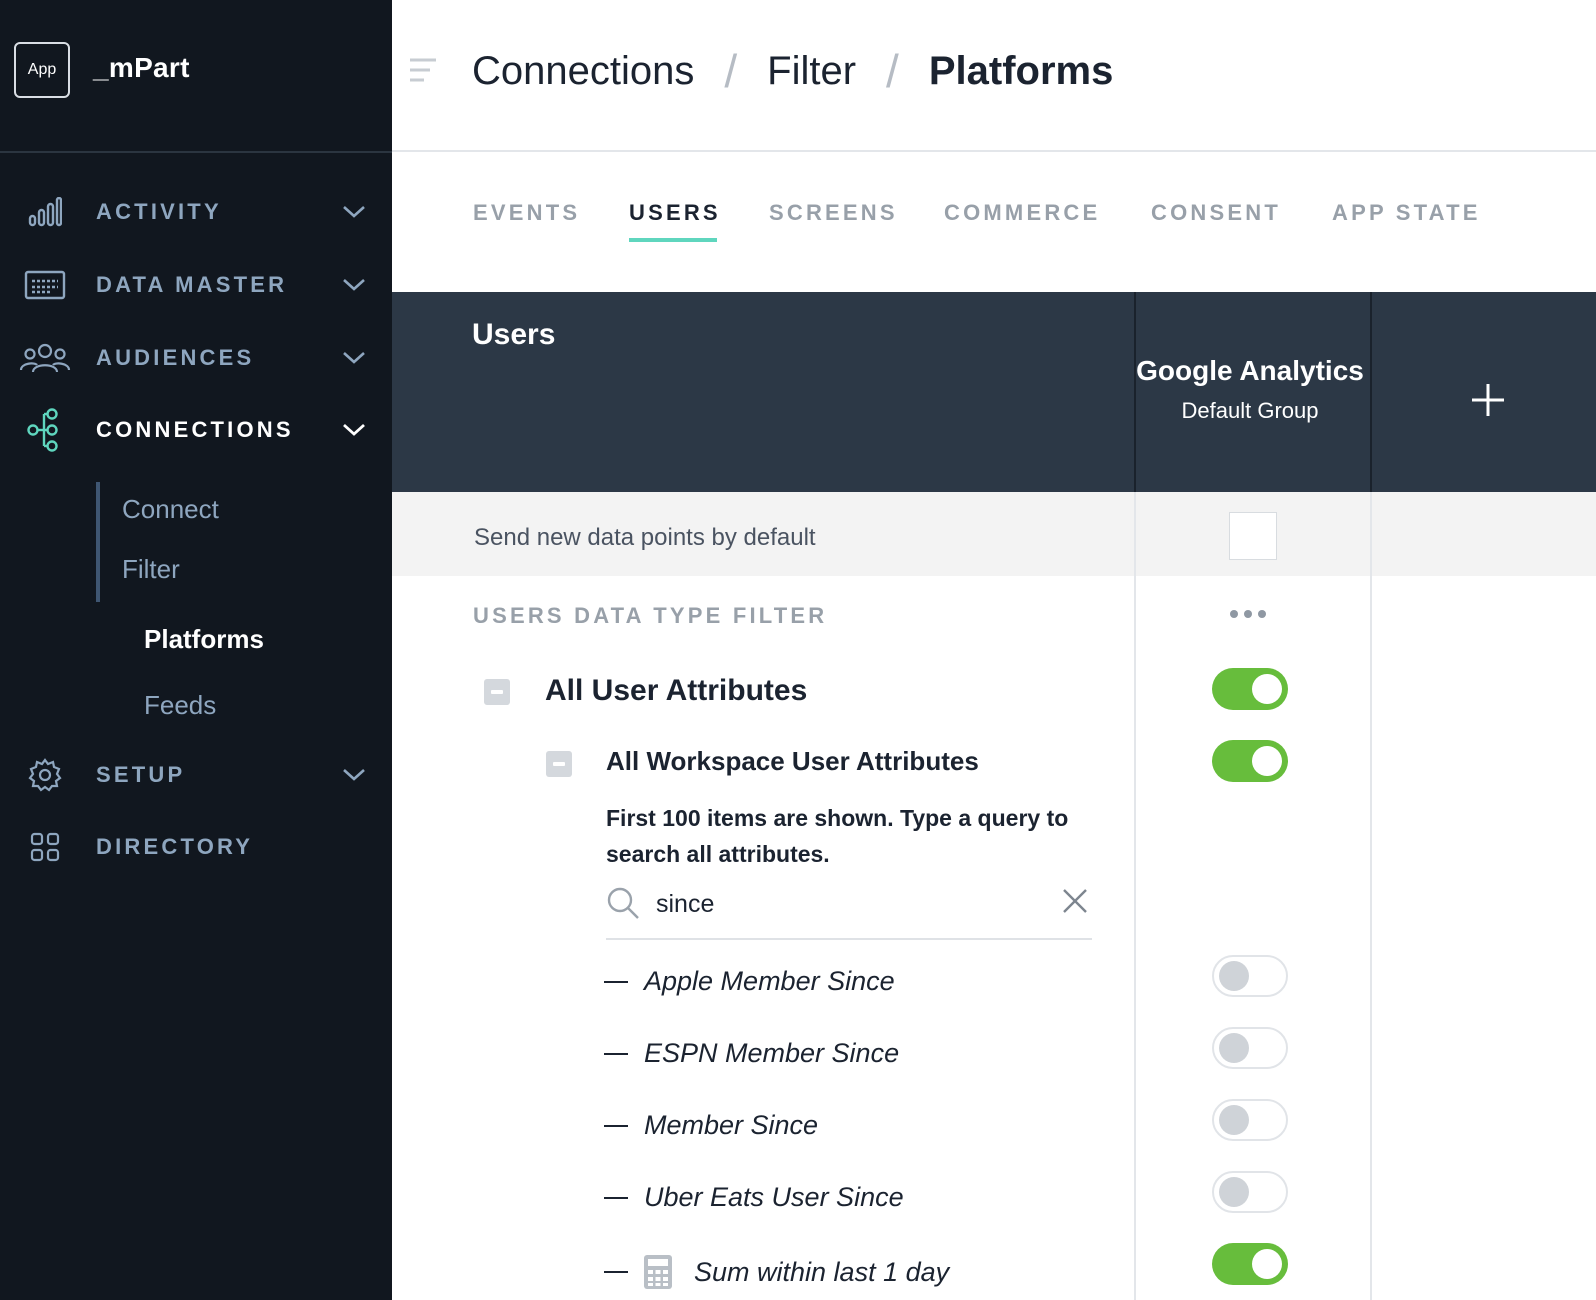 This screenshot has width=1596, height=1300. Describe the element at coordinates (811, 71) in the screenshot. I see `breadcrumb-filter: Filter` at that location.